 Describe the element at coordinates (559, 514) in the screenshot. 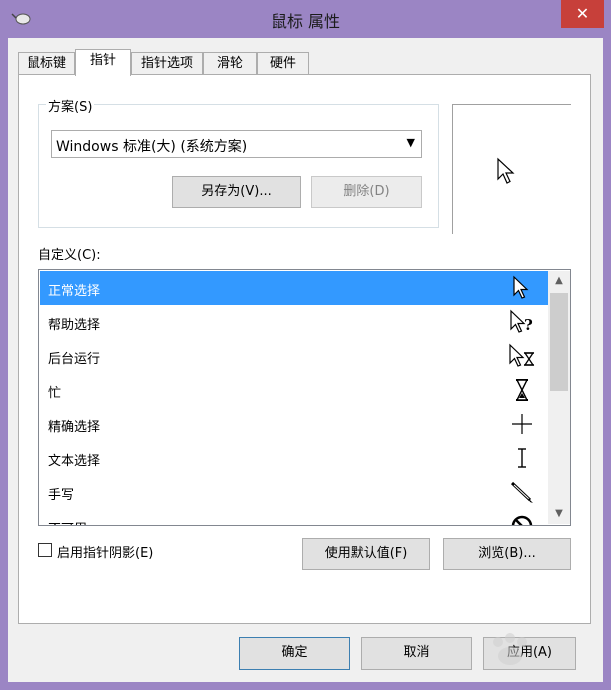

I see `scroll-down-icon: ▼` at that location.